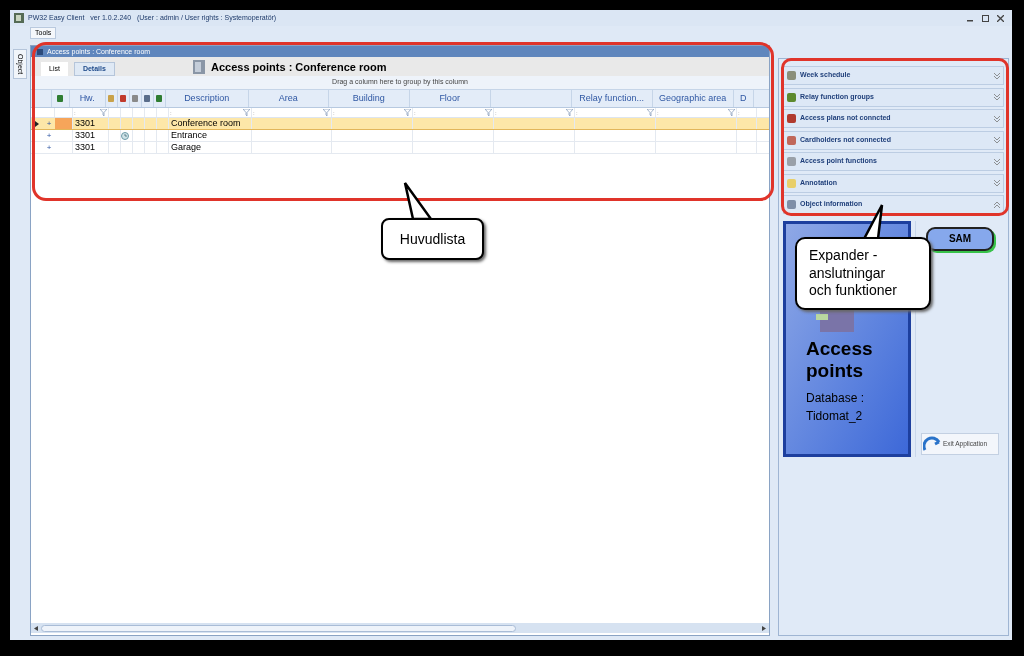 The height and width of the screenshot is (656, 1024). Describe the element at coordinates (207, 98) in the screenshot. I see `column-header: Description` at that location.